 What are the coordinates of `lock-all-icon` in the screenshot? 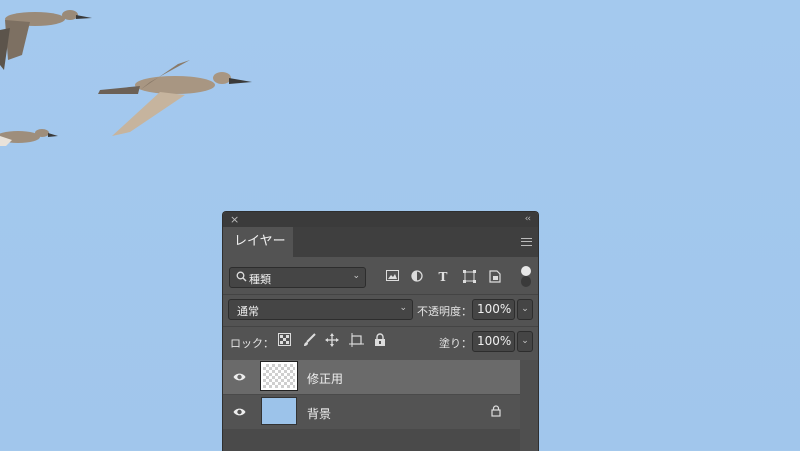 It's located at (380, 341).